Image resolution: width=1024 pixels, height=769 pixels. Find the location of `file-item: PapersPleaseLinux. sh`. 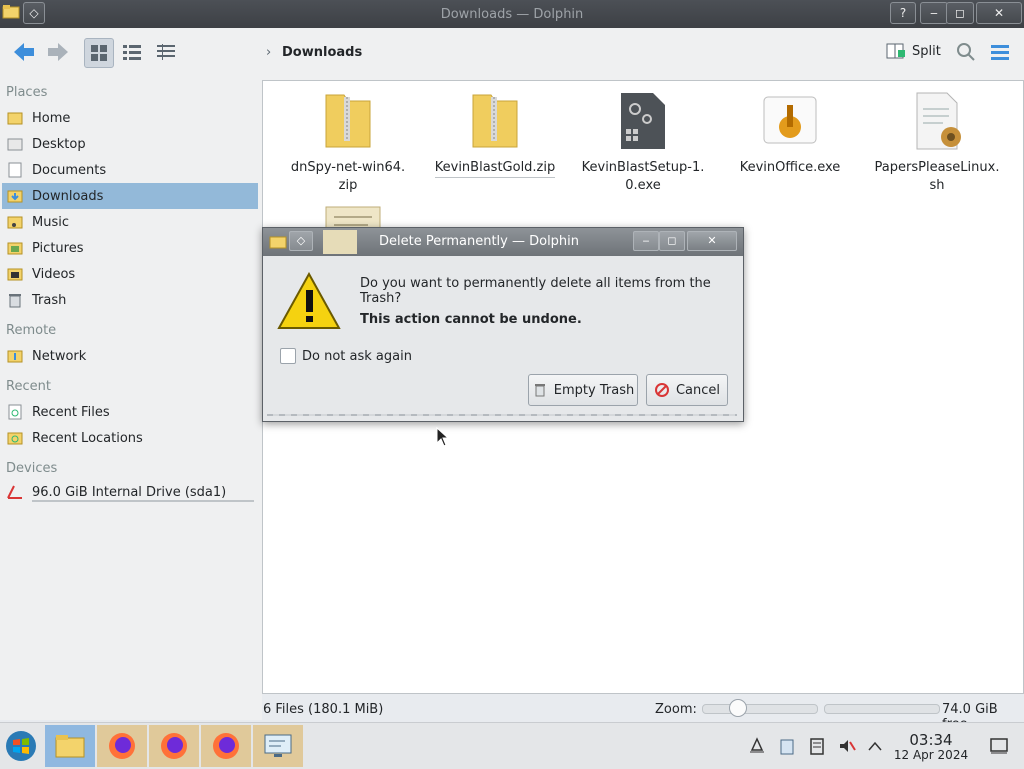

file-item: PapersPleaseLinux. sh is located at coordinates (937, 142).